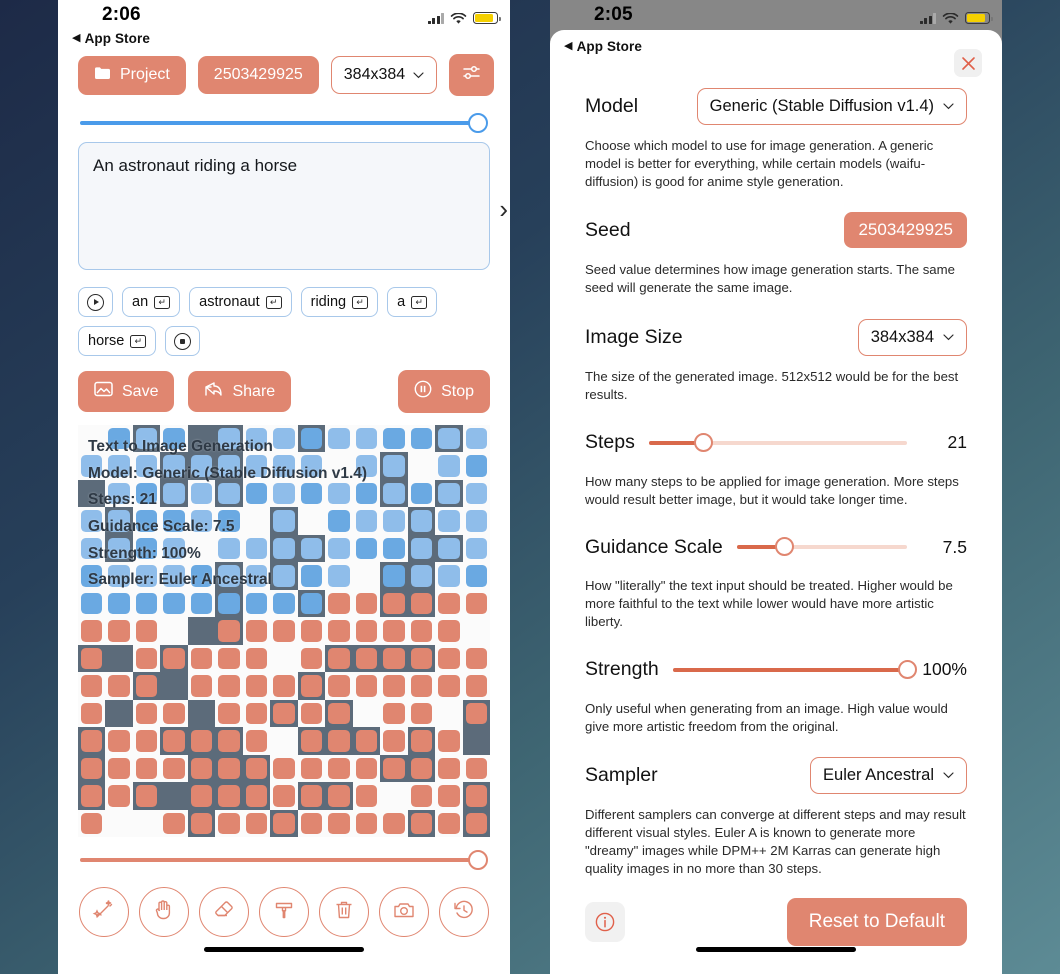 This screenshot has height=974, width=1060. I want to click on token-chip-astronaut: astronaut ↵, so click(240, 302).